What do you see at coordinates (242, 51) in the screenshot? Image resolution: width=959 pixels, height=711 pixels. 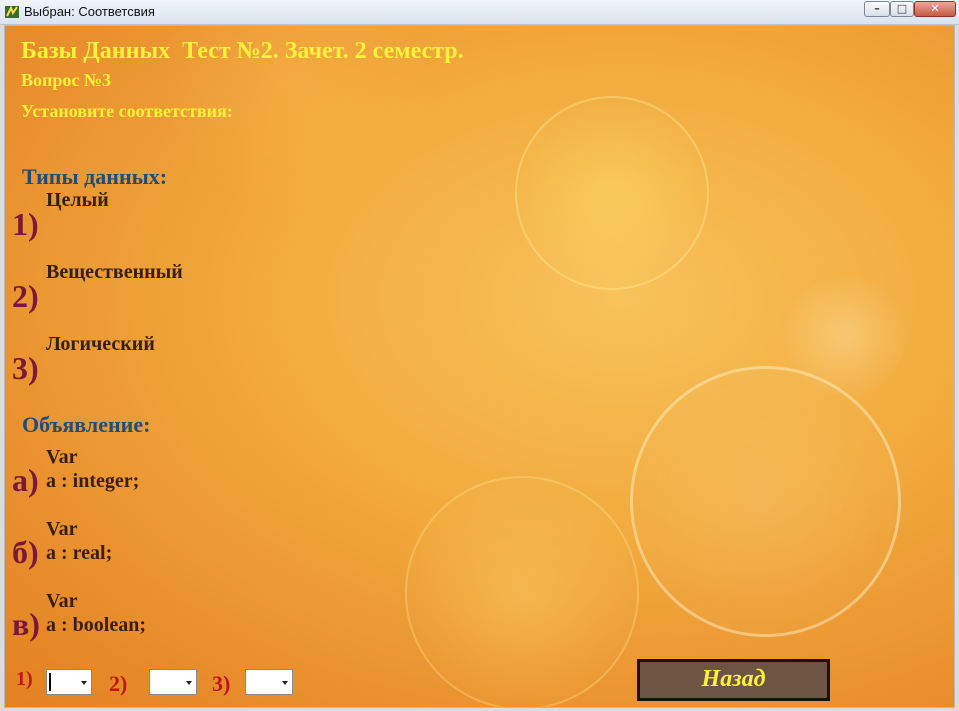 I see `page-title: Базы Данных Тест №2. Зачет. 2 семестр.` at bounding box center [242, 51].